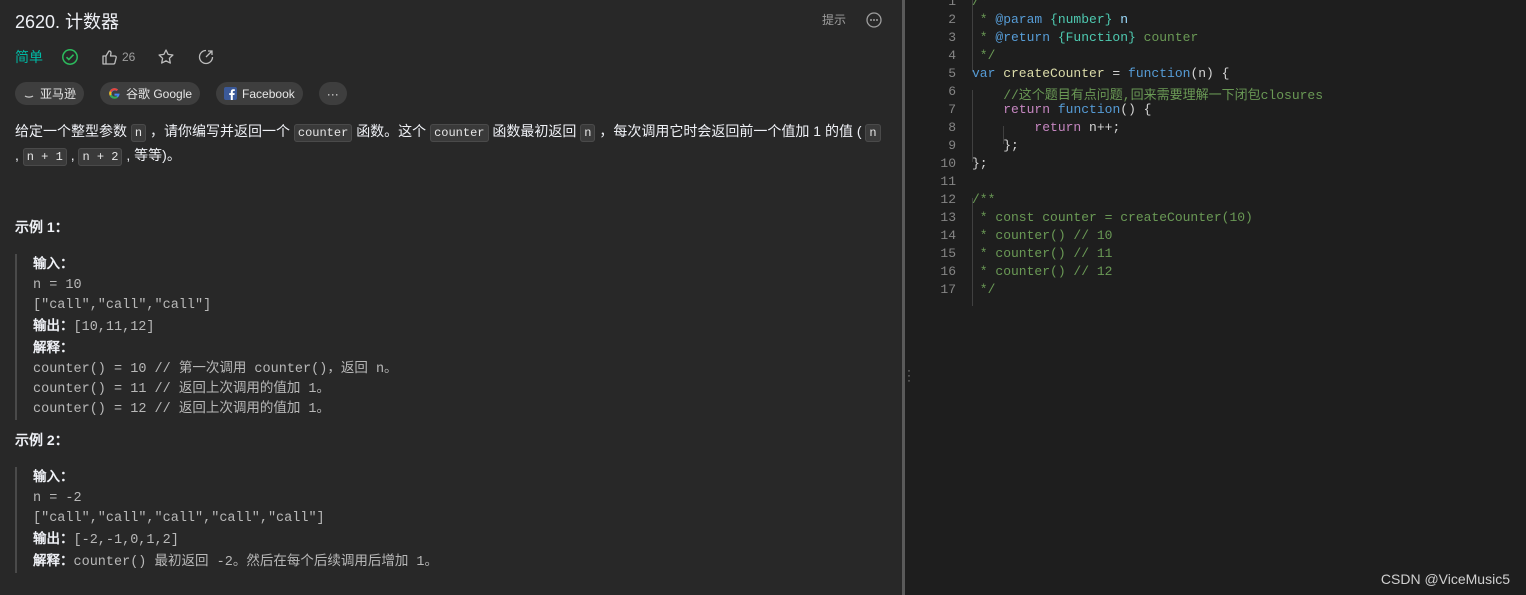 The height and width of the screenshot is (595, 1526). I want to click on tag-label: Facebook, so click(268, 93).